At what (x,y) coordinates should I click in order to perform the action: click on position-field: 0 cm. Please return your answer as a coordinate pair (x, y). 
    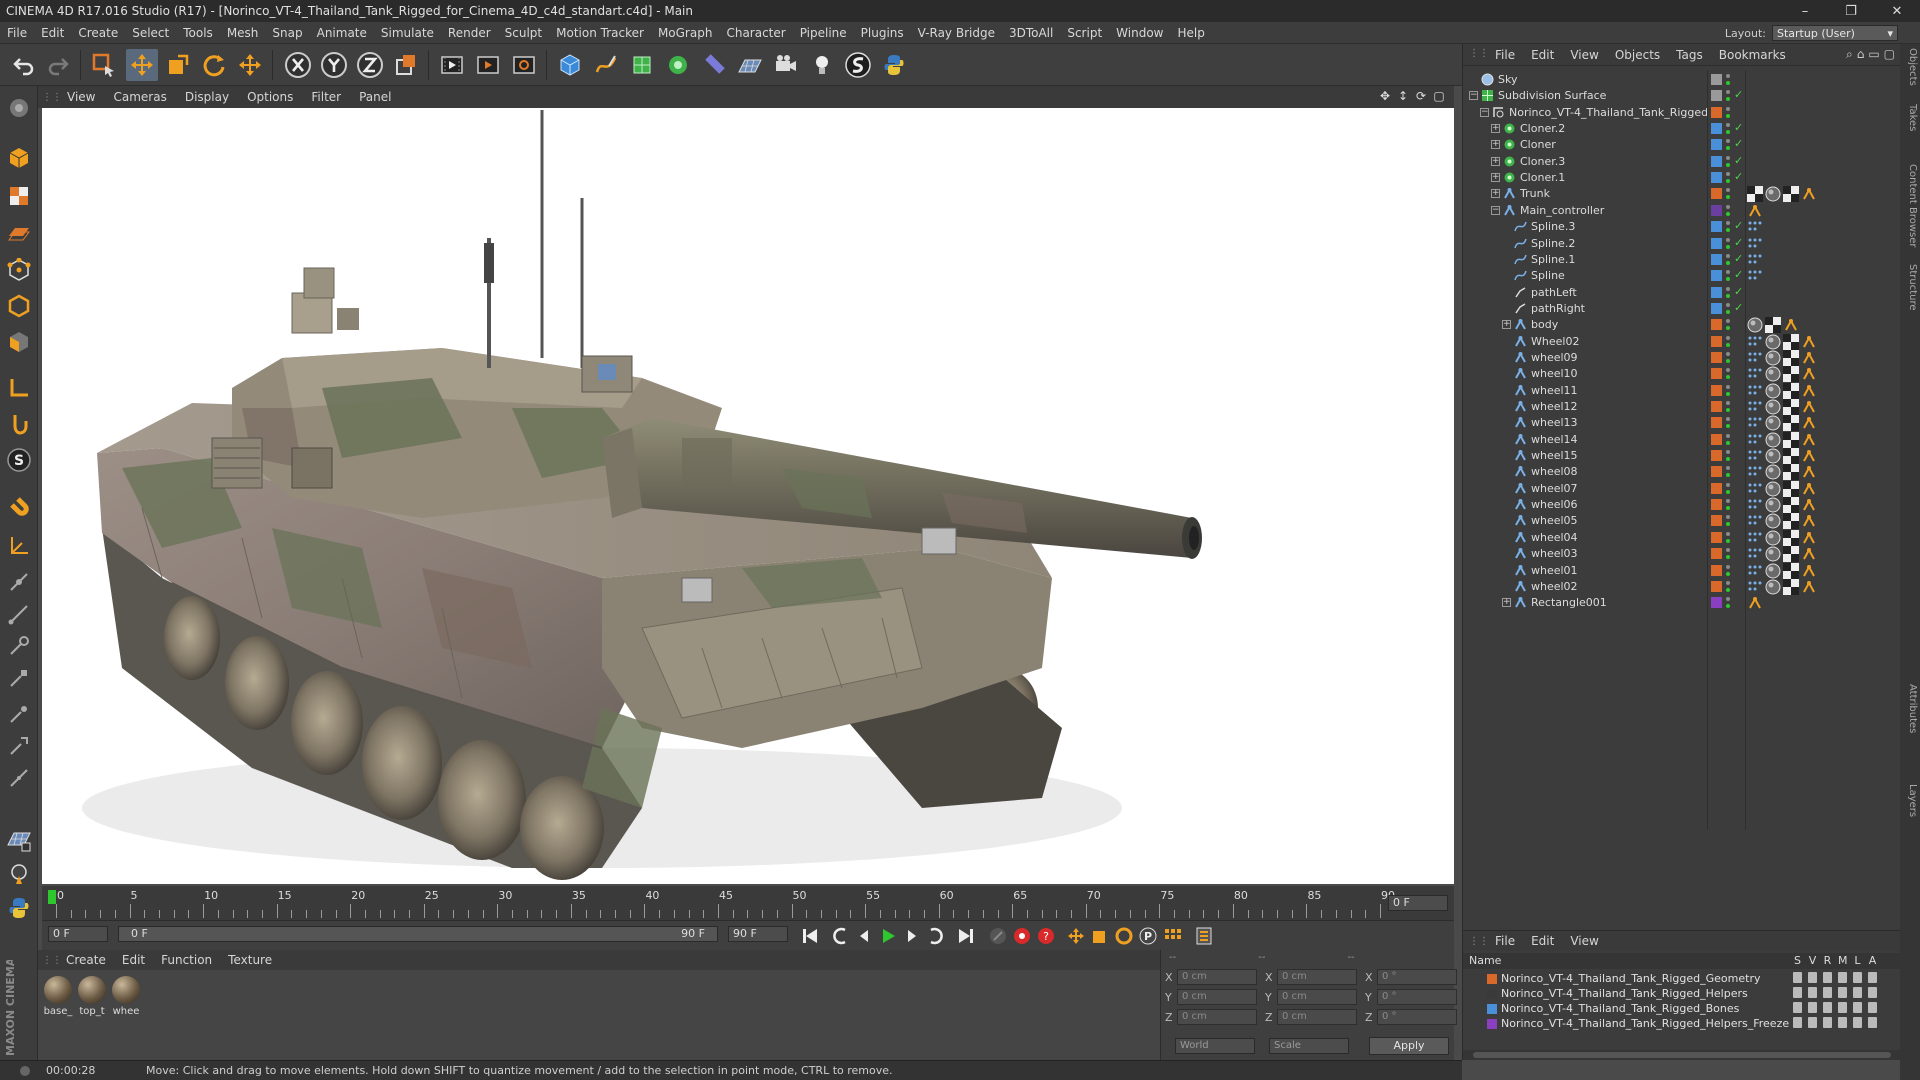
    Looking at the image, I should click on (1217, 977).